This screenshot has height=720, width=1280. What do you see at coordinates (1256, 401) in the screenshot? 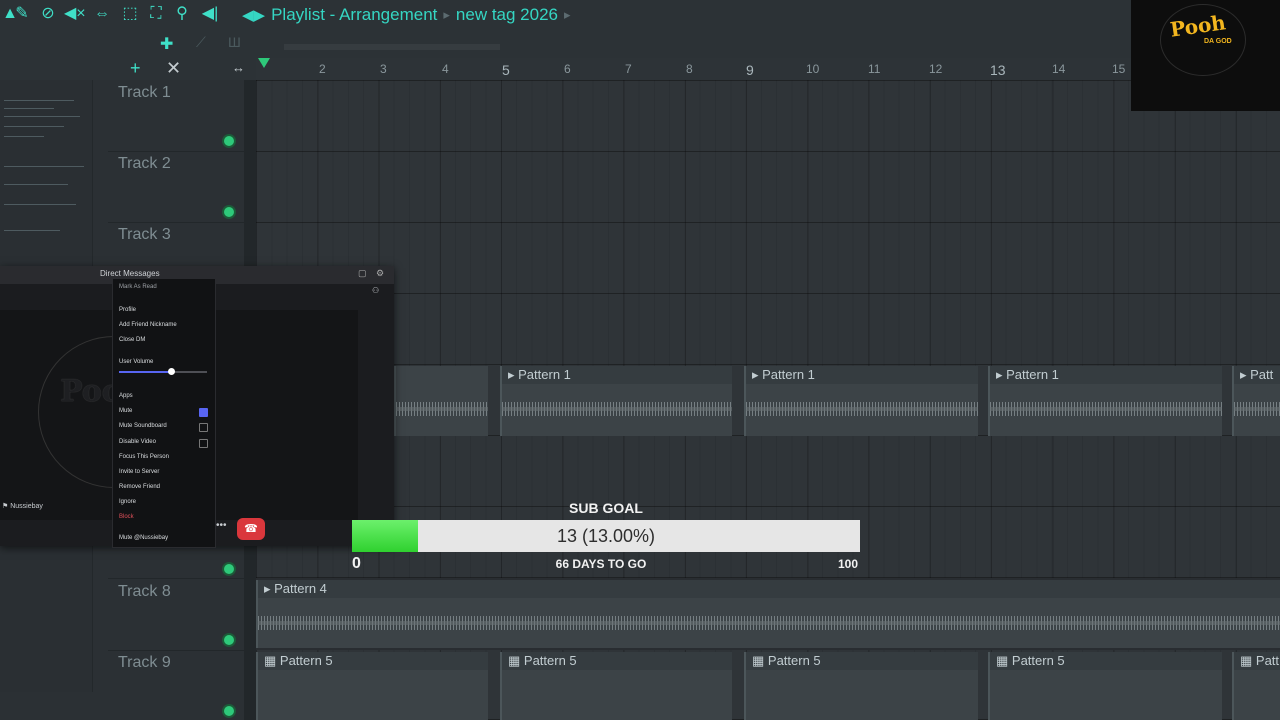
I see `pattern-clip: ▸ Patt` at bounding box center [1256, 401].